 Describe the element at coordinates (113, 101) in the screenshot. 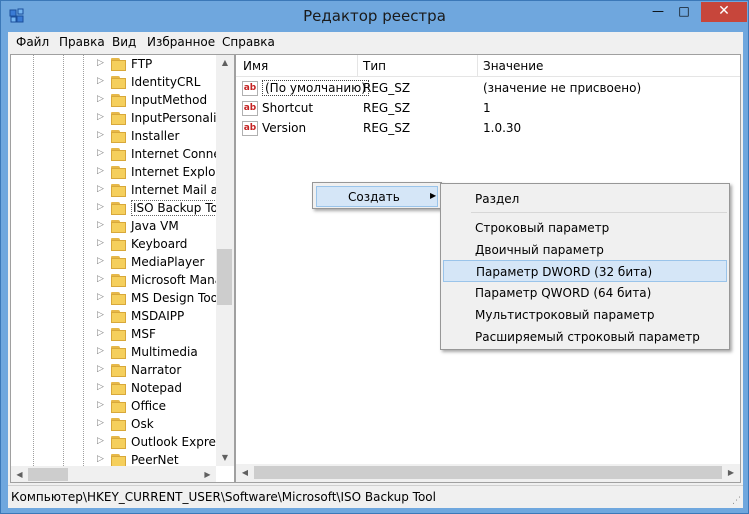

I see `tree-item: ▷ InputMethod` at that location.